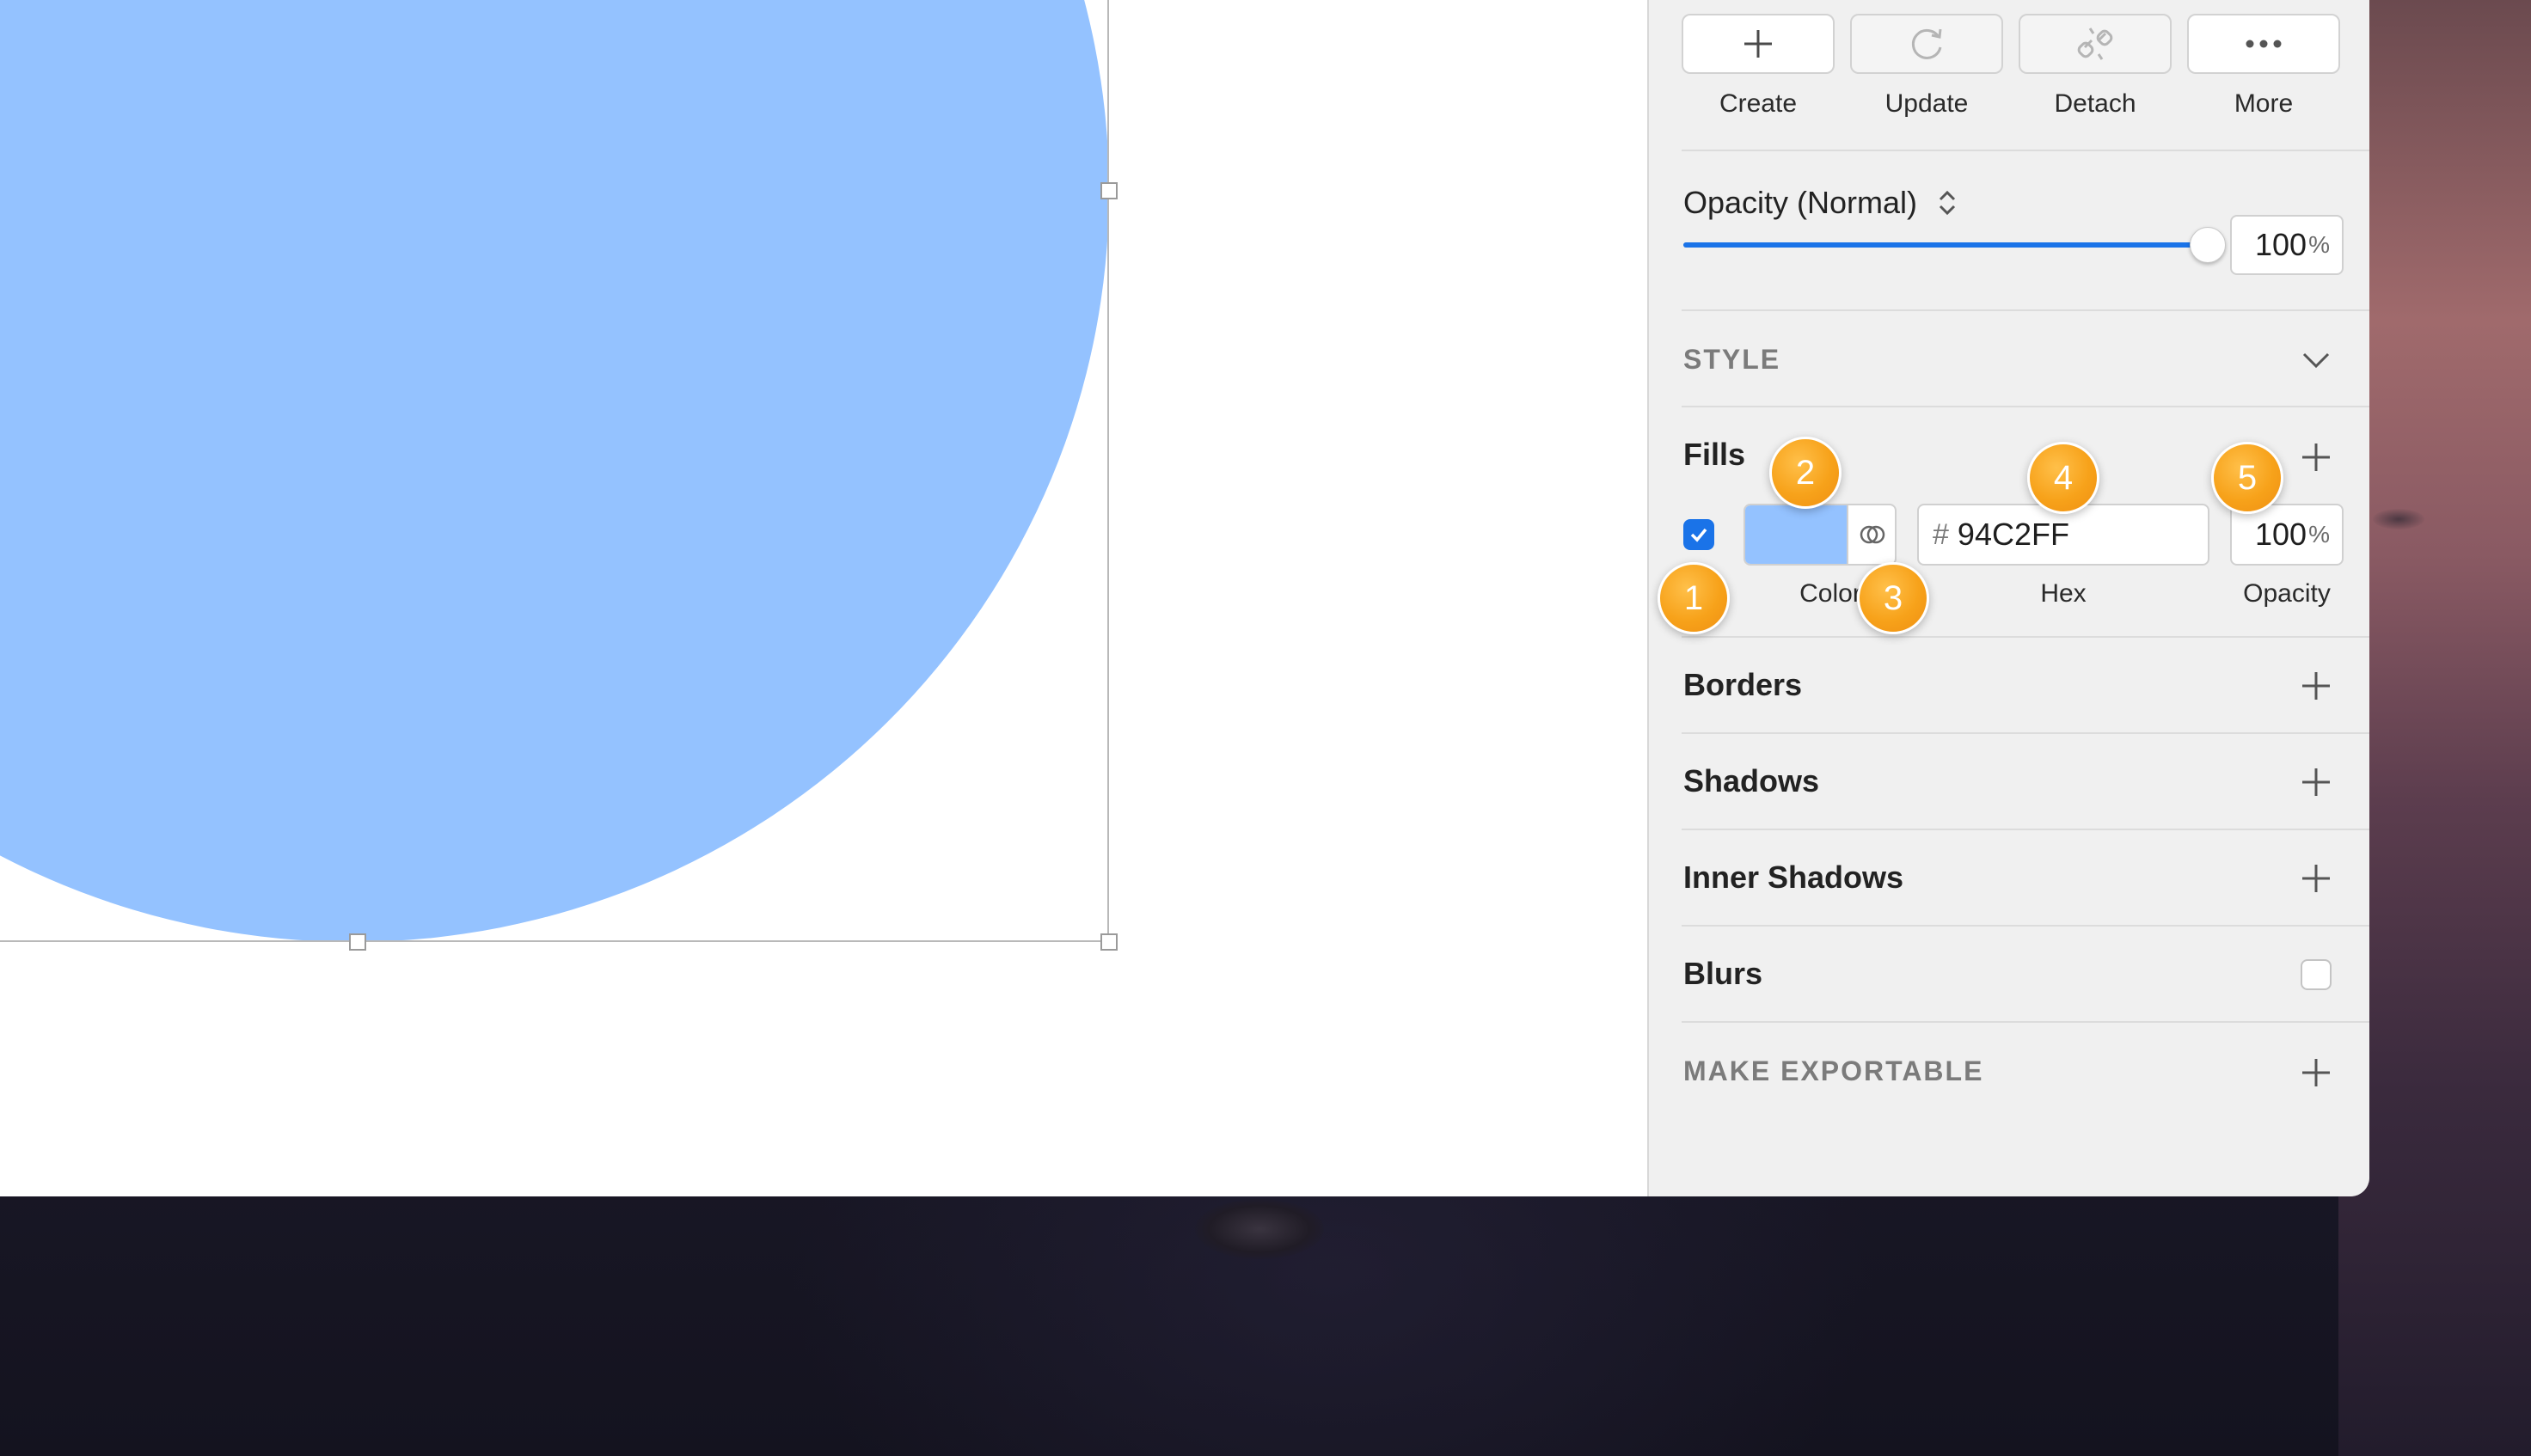 This screenshot has height=1456, width=2531. I want to click on fill-opacity-label: Opacity, so click(2287, 593).